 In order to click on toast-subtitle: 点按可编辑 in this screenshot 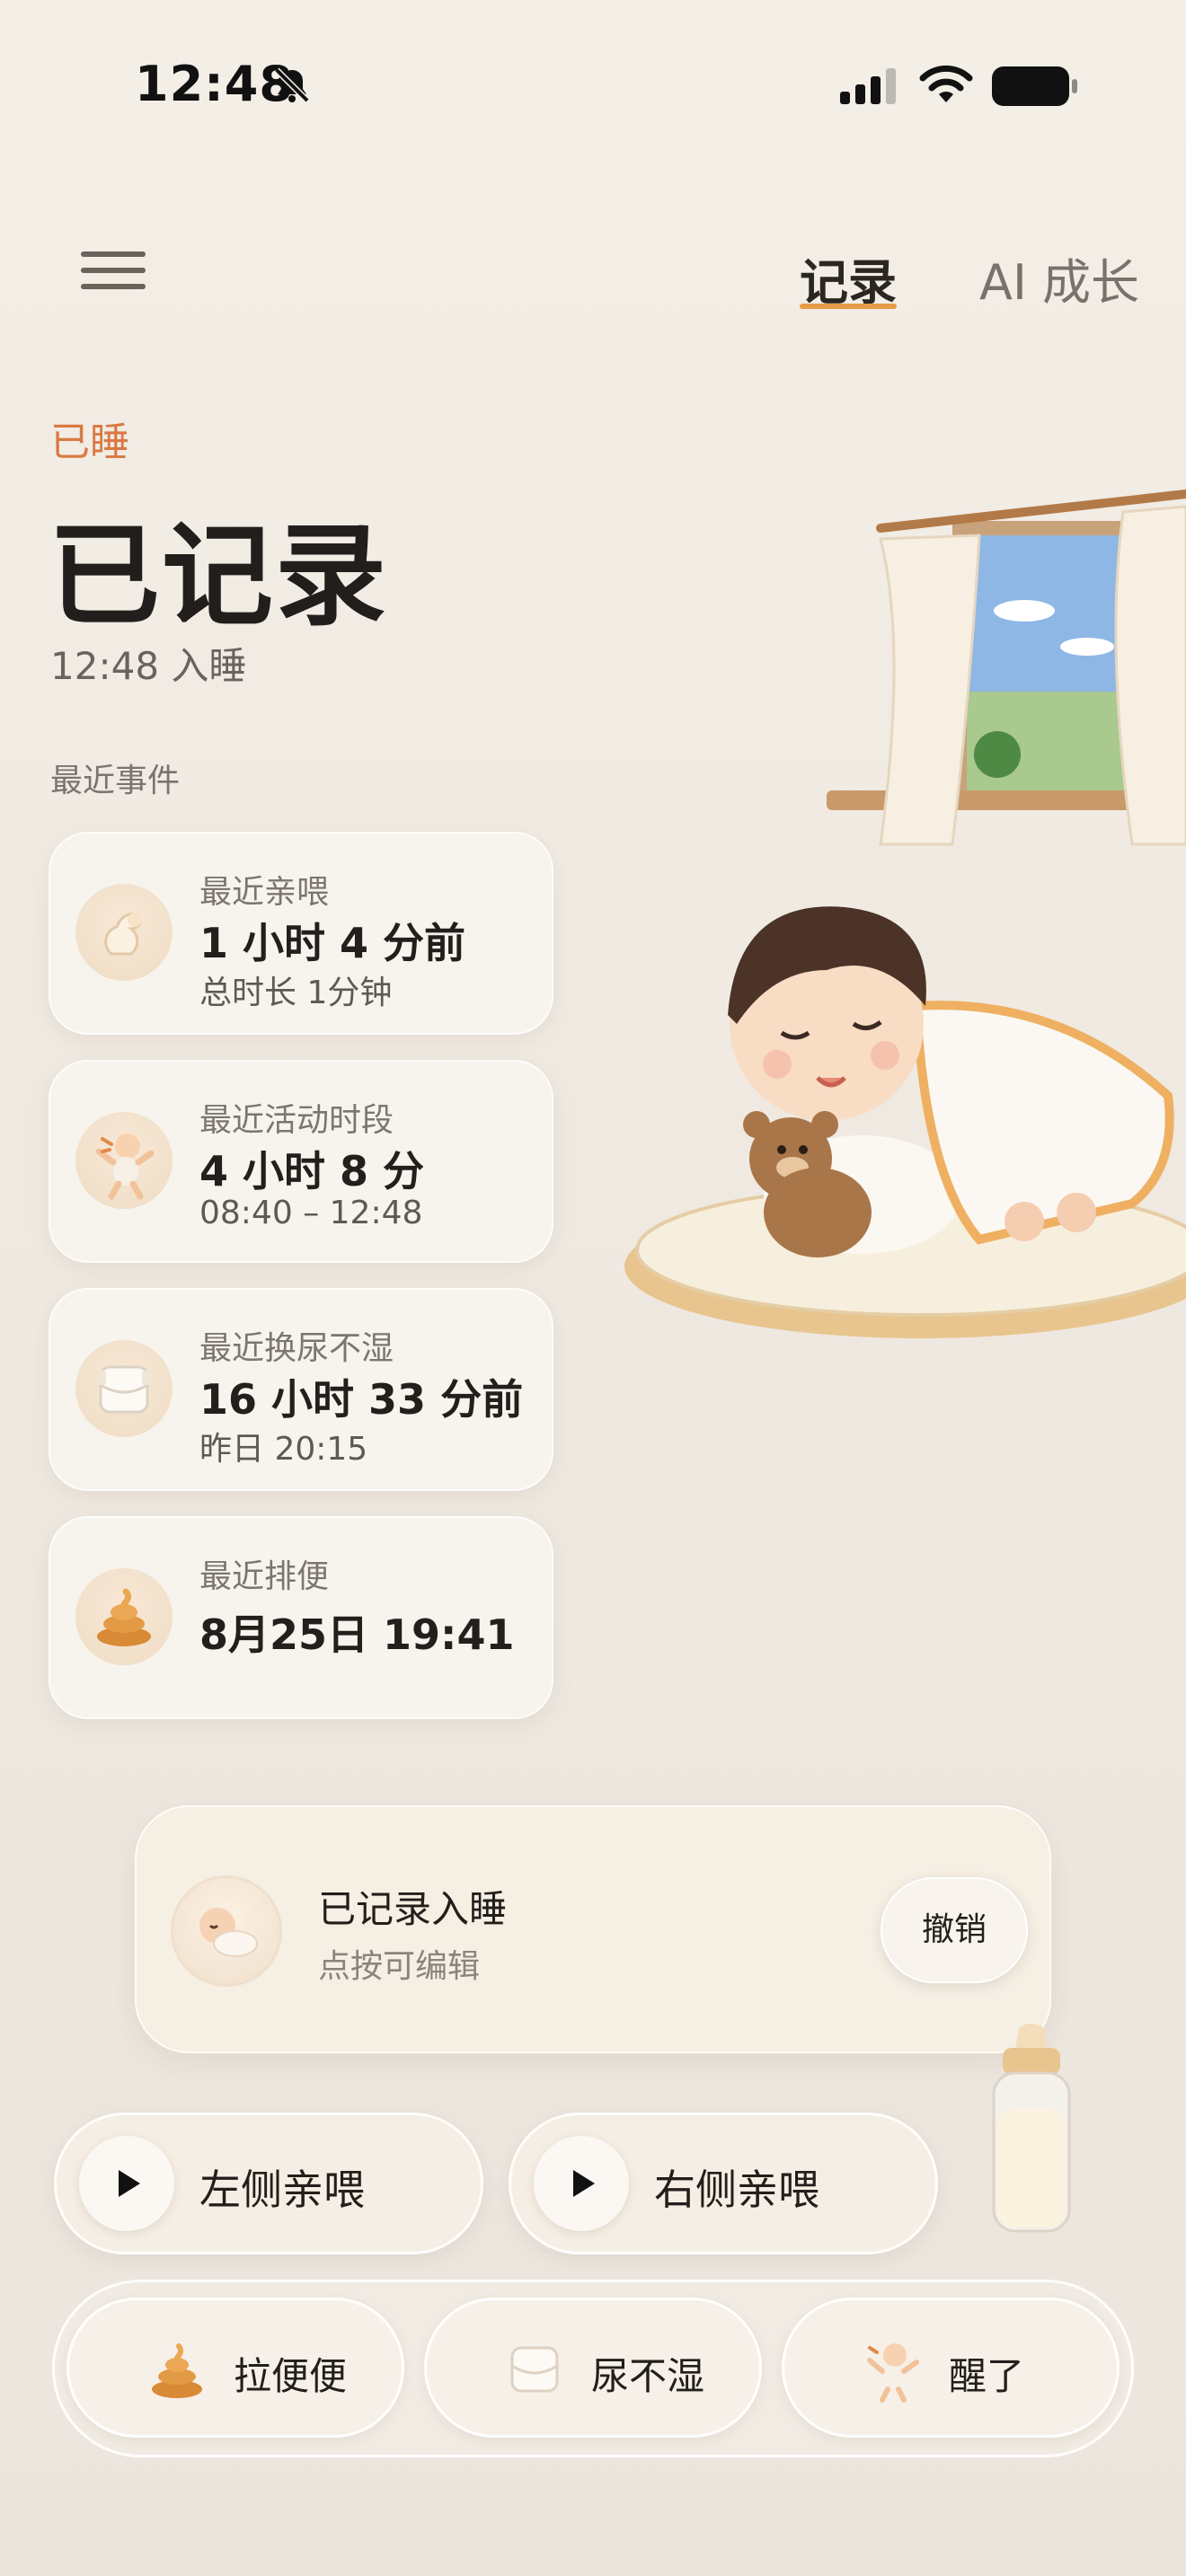, I will do `click(399, 1966)`.